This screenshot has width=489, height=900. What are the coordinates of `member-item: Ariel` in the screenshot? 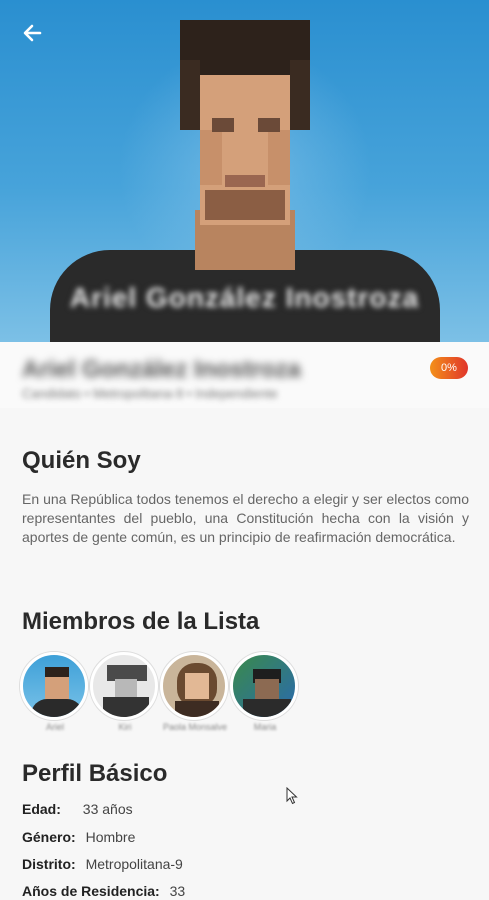 It's located at (55, 692).